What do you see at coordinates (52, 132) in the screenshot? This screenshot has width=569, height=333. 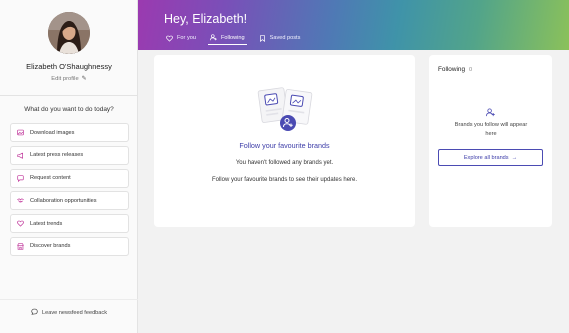 I see `action-label: Download images` at bounding box center [52, 132].